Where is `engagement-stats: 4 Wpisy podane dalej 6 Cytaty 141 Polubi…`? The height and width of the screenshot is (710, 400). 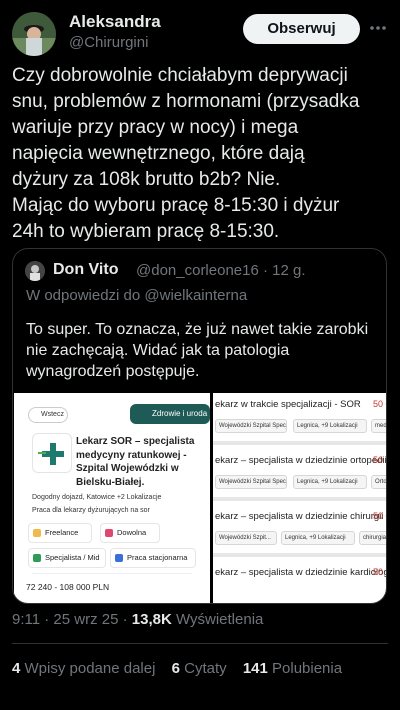 engagement-stats: 4 Wpisy podane dalej 6 Cytaty 141 Polubi… is located at coordinates (183, 668).